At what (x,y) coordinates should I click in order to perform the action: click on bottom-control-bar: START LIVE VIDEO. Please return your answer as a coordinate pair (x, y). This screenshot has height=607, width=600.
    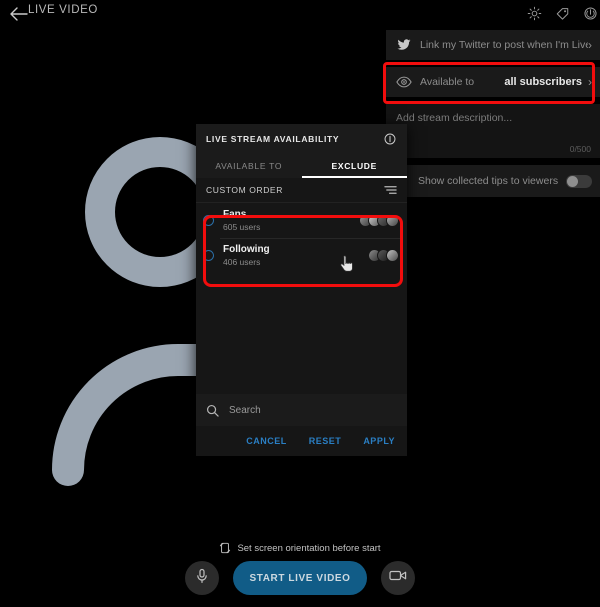
    Looking at the image, I should click on (300, 578).